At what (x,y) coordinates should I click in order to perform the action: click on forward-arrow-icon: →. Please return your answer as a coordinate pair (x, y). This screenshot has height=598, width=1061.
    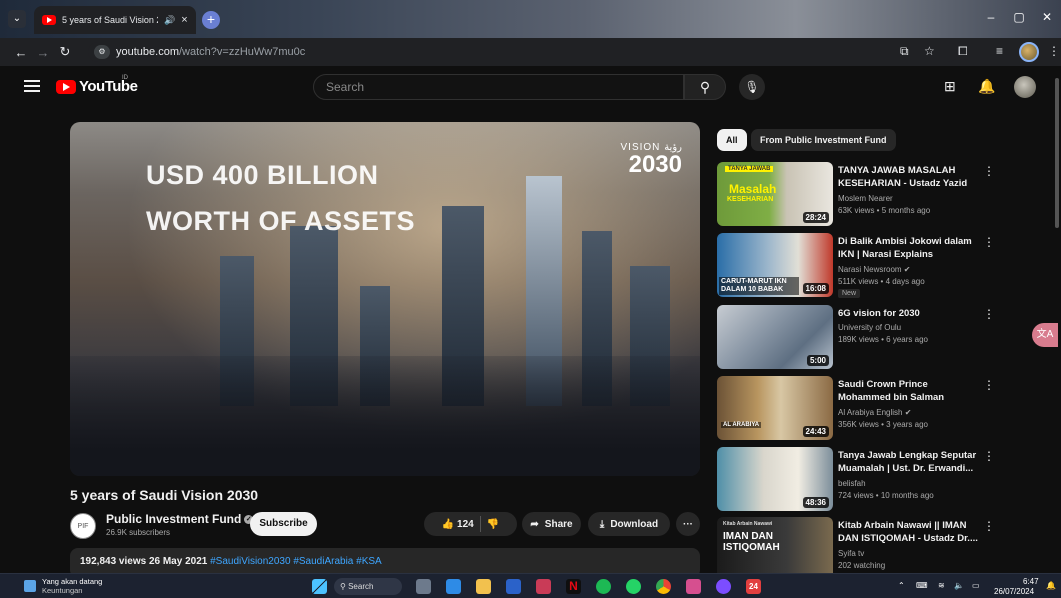
    Looking at the image, I should click on (43, 52).